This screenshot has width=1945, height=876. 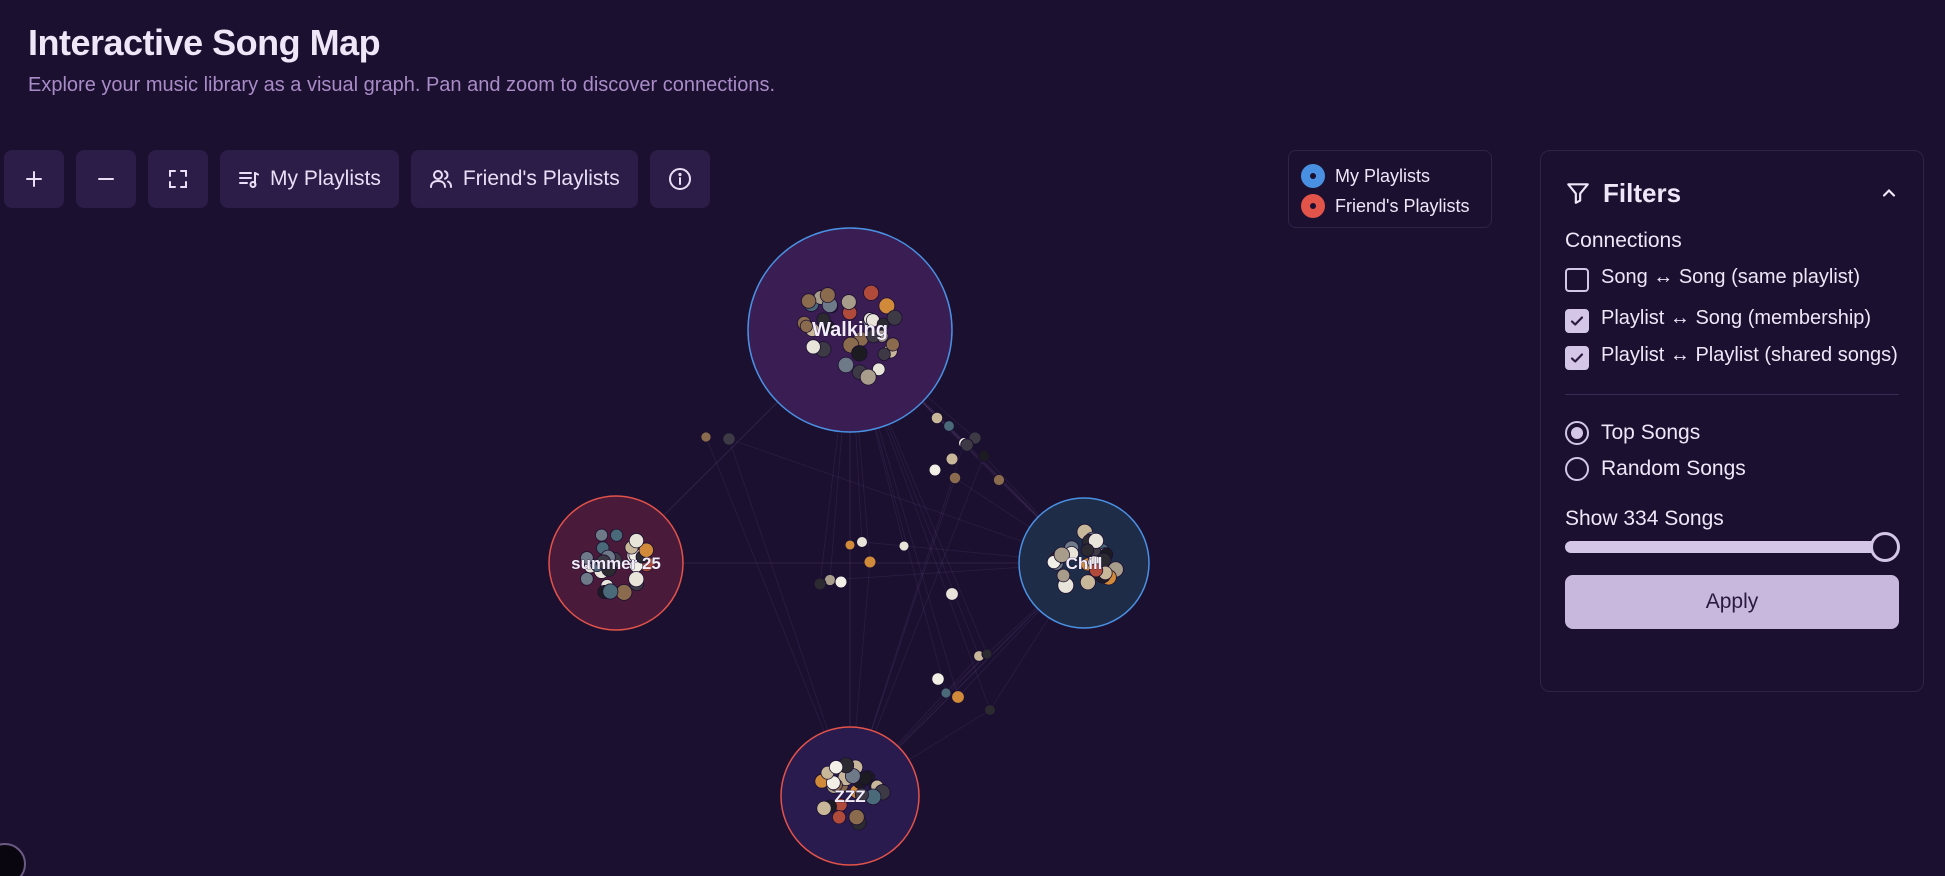 I want to click on song-count-label: Show 334 Songs, so click(x=1644, y=518).